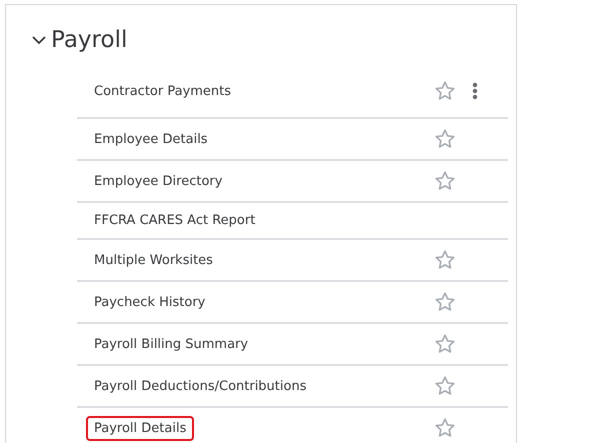  I want to click on report-link: Payroll Deductions/Contributions, so click(200, 386).